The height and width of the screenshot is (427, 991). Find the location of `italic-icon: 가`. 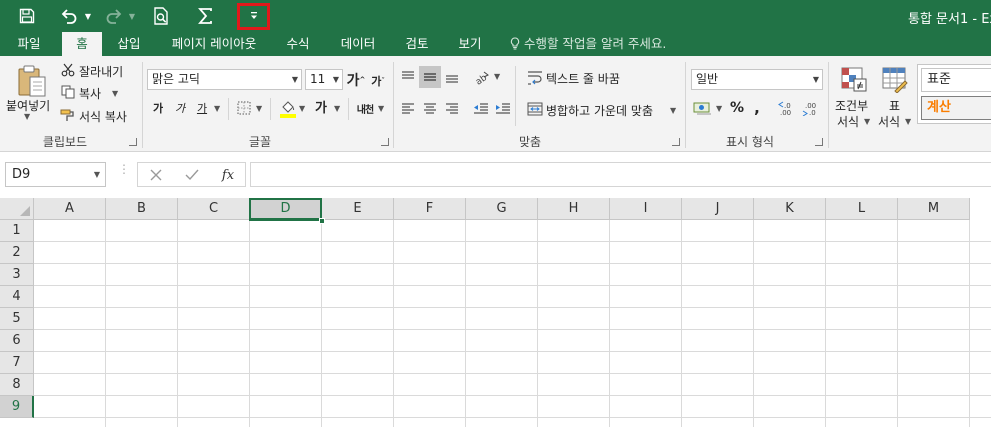

italic-icon: 가 is located at coordinates (180, 108).